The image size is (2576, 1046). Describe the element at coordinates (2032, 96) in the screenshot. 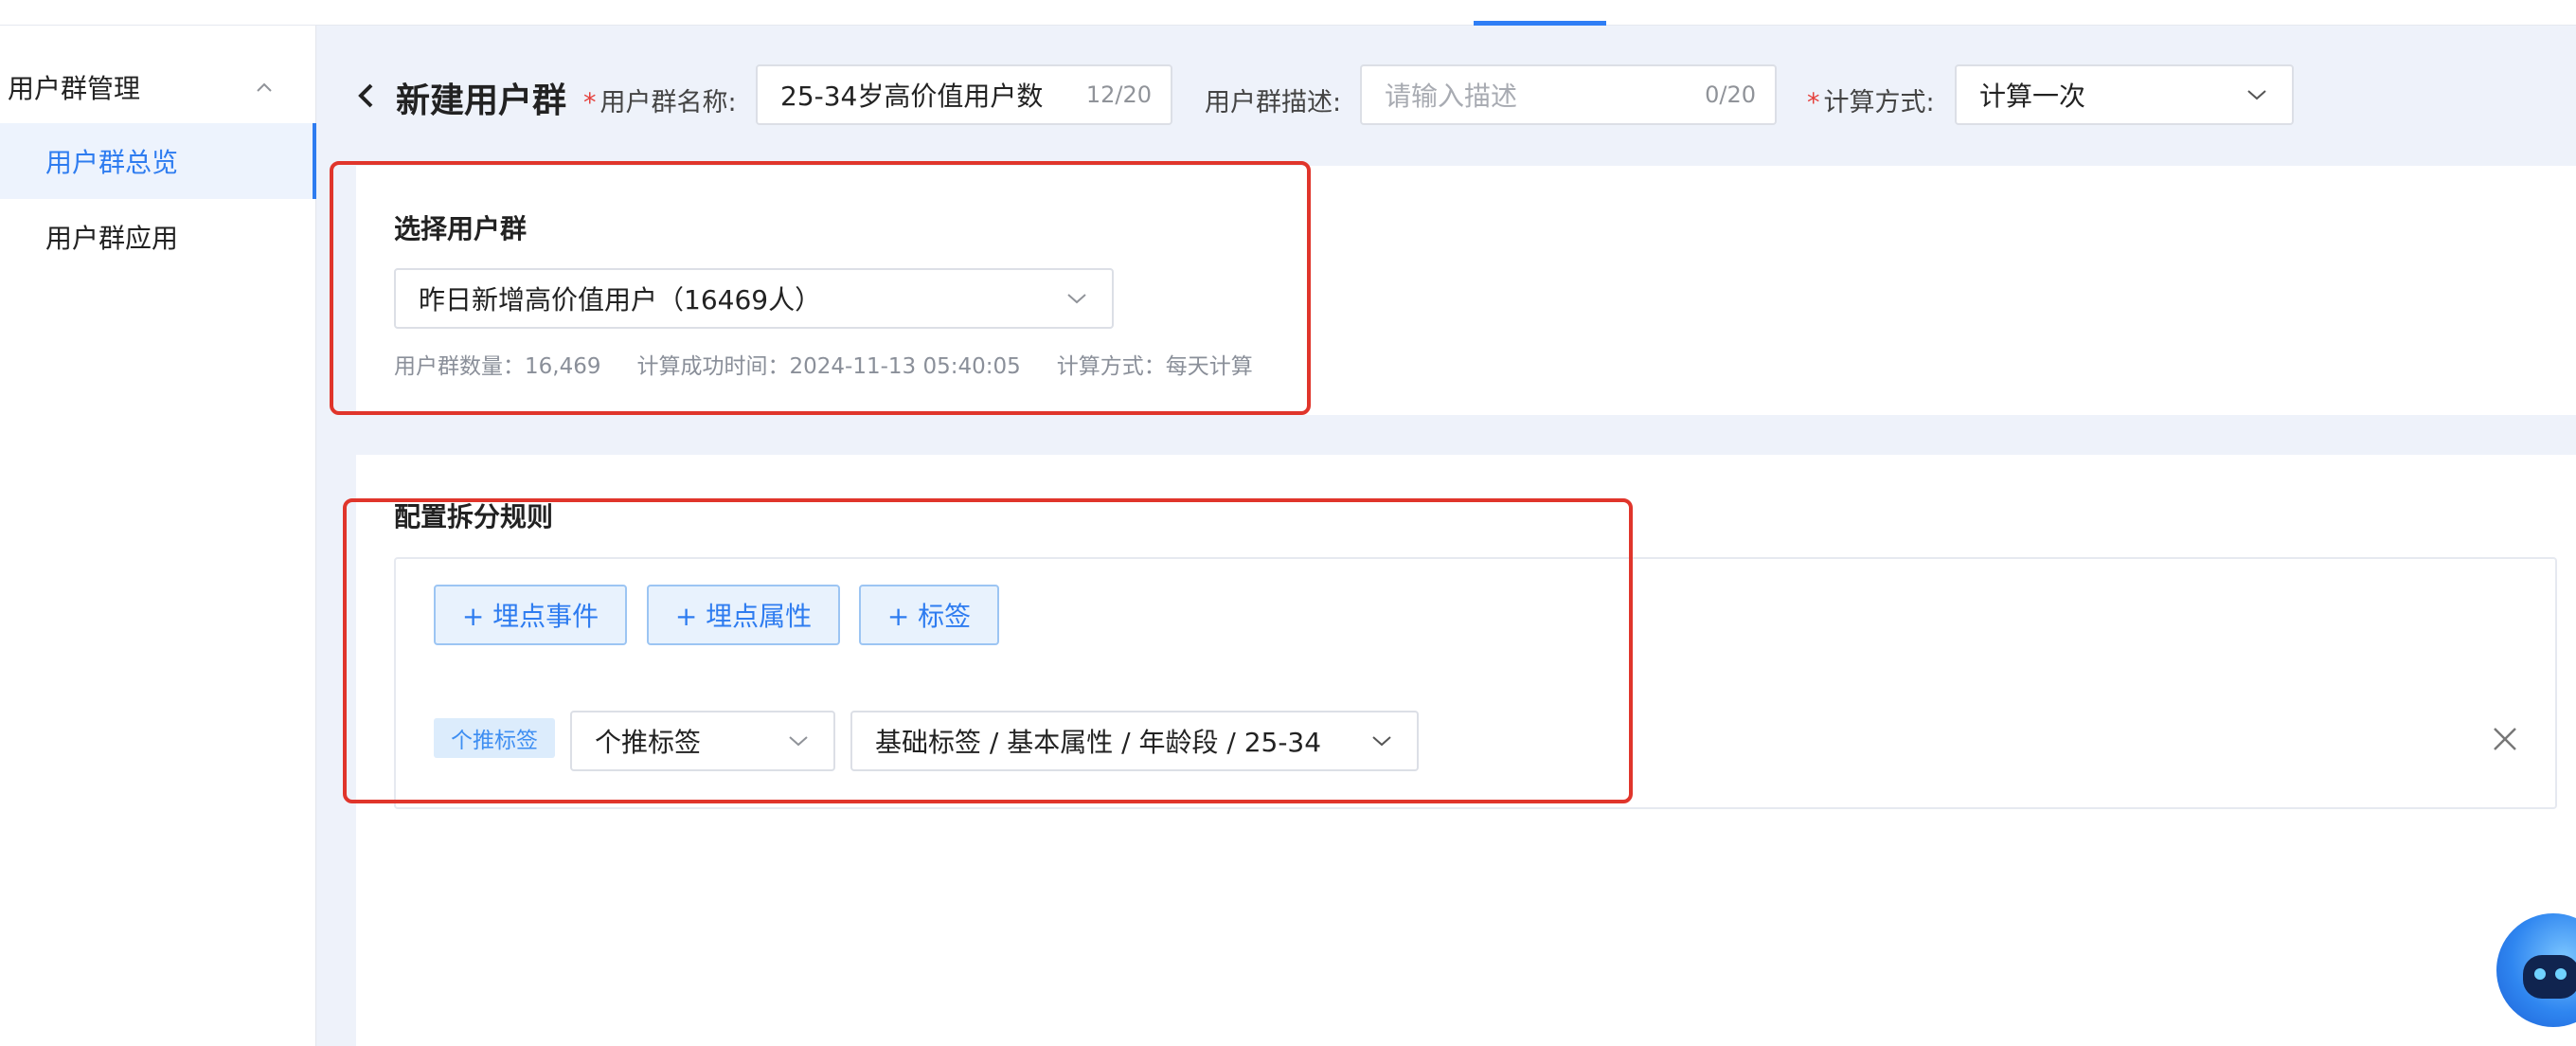

I see `calc-method-value: 计算一次` at that location.